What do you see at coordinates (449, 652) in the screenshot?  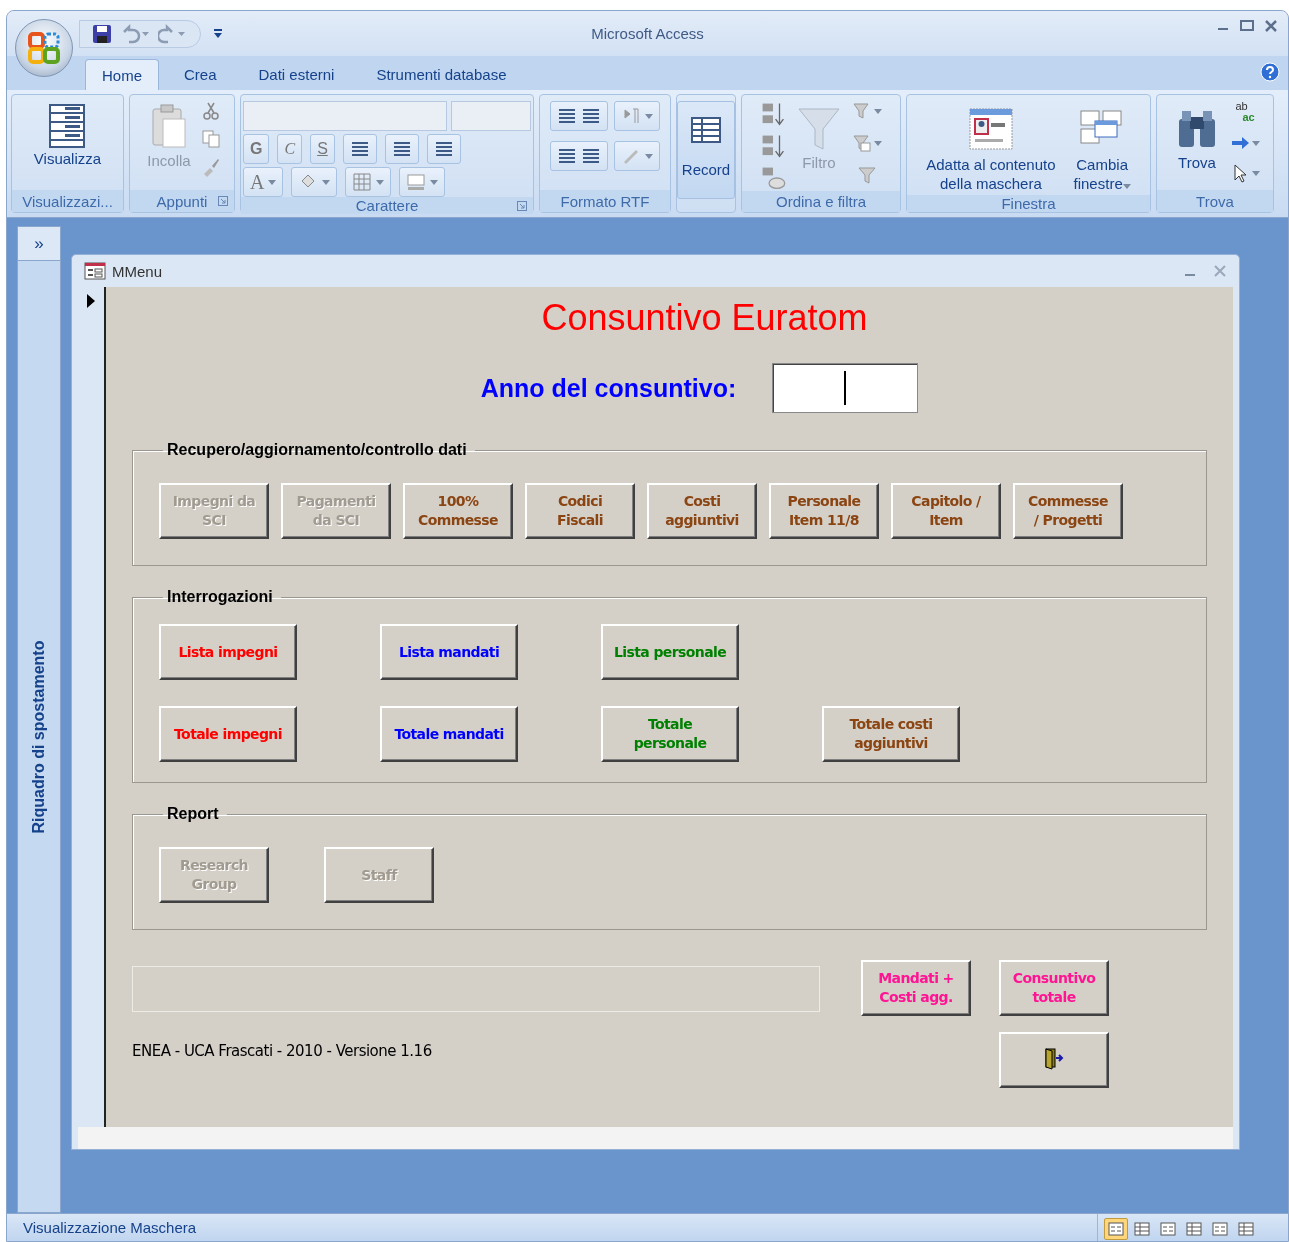 I see `form-button: Lista mandati` at bounding box center [449, 652].